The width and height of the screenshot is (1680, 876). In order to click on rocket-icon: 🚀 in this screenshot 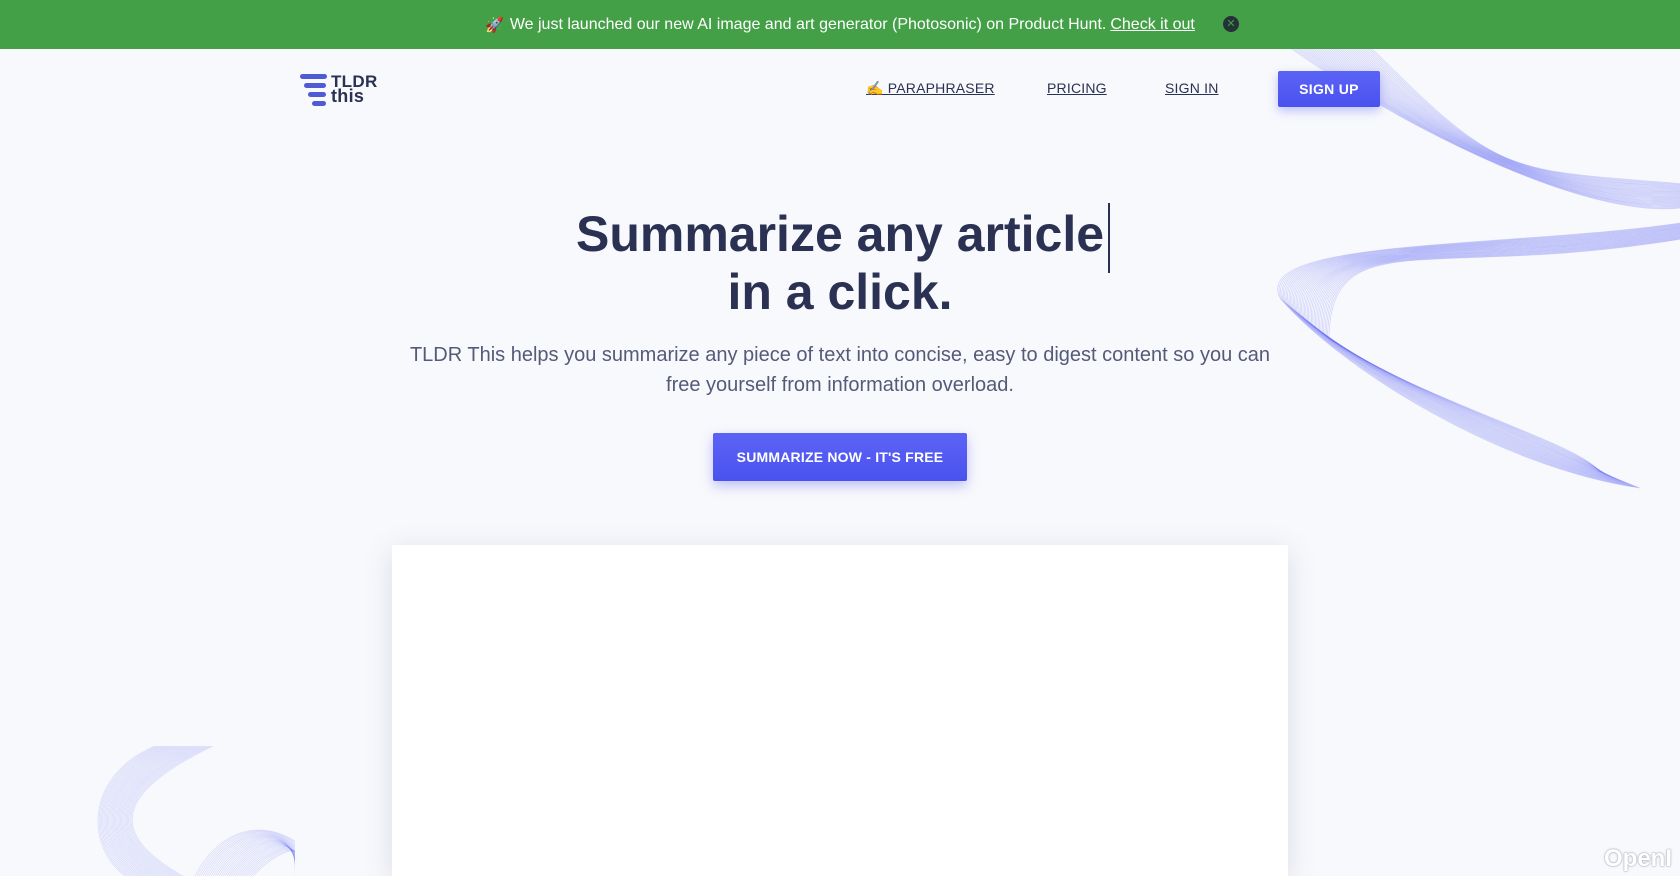, I will do `click(494, 25)`.